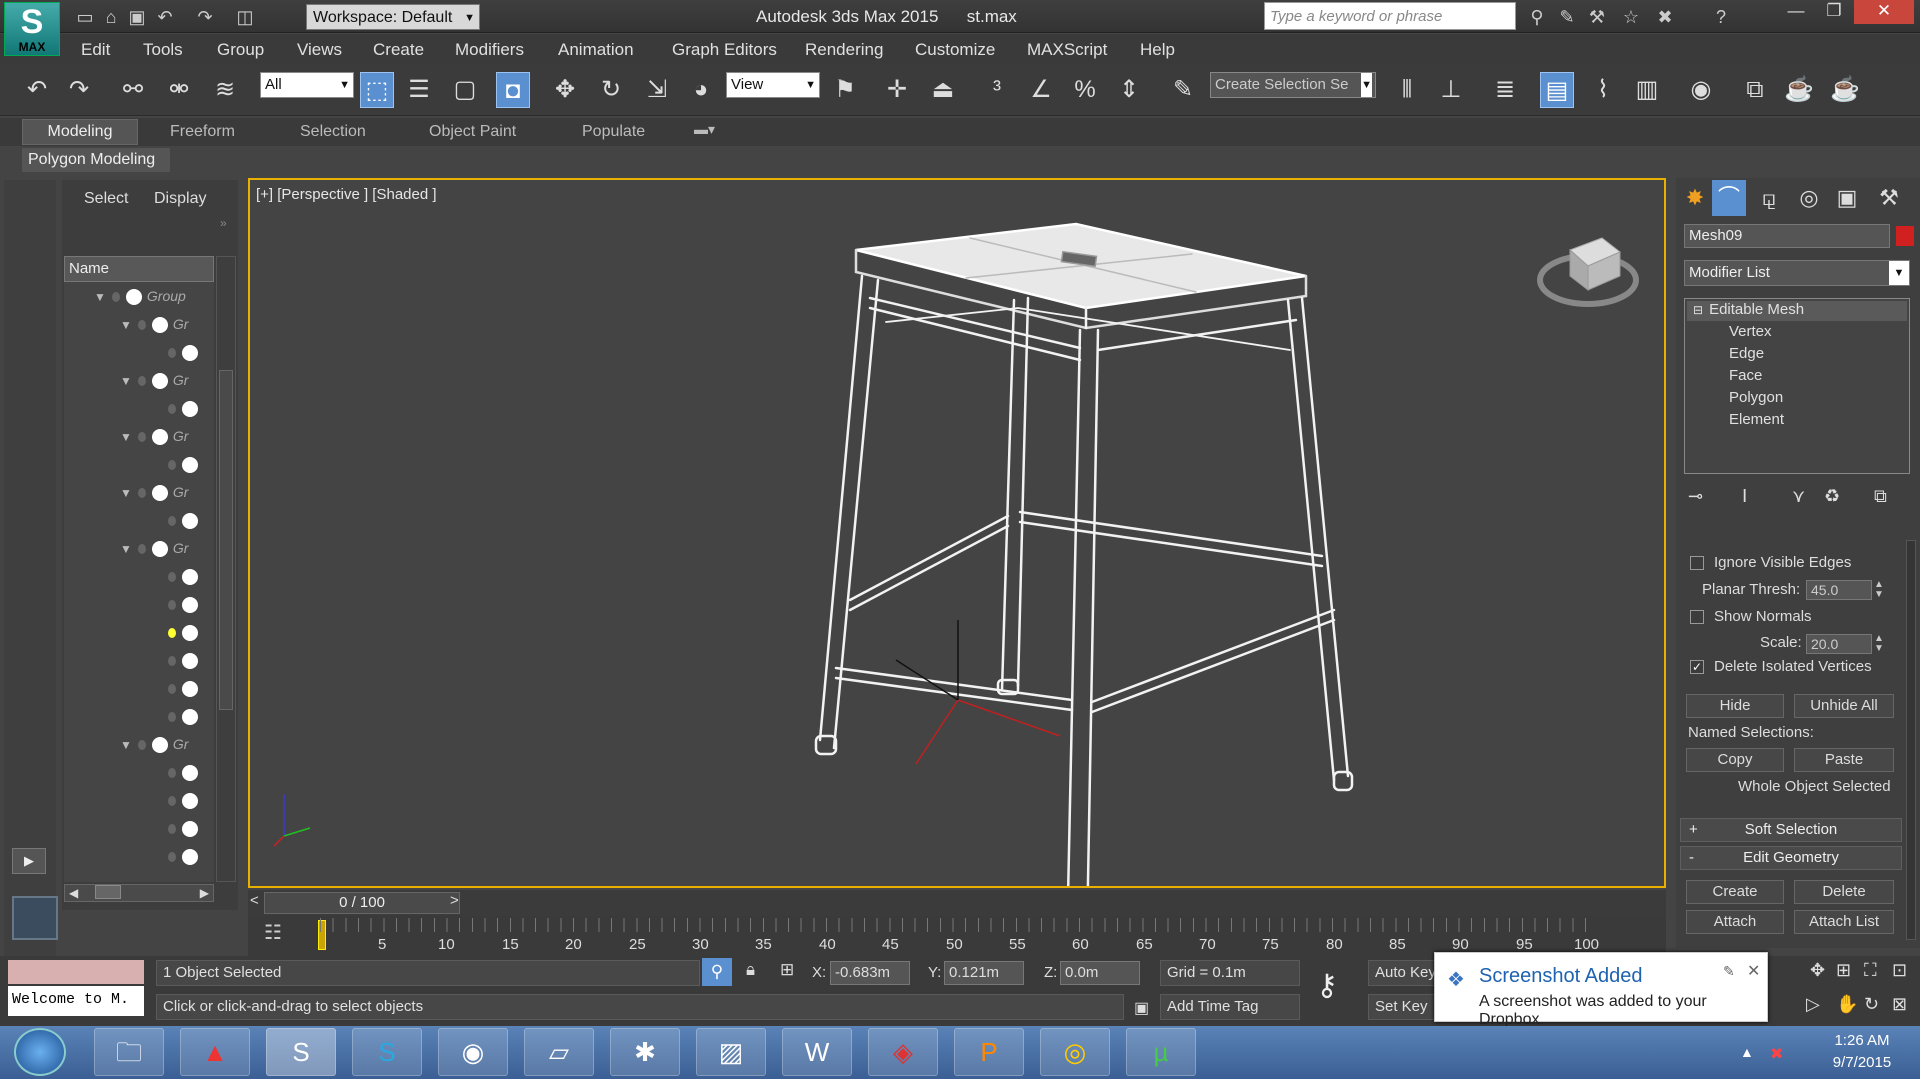  Describe the element at coordinates (984, 973) in the screenshot. I see `y-coordinate-input: 0.121m` at that location.